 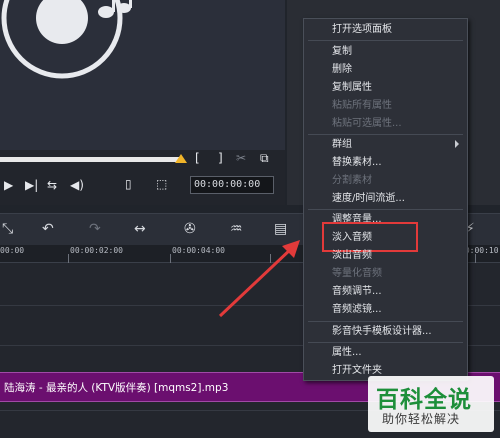 I want to click on menu-item-delete: 删除, so click(x=342, y=70).